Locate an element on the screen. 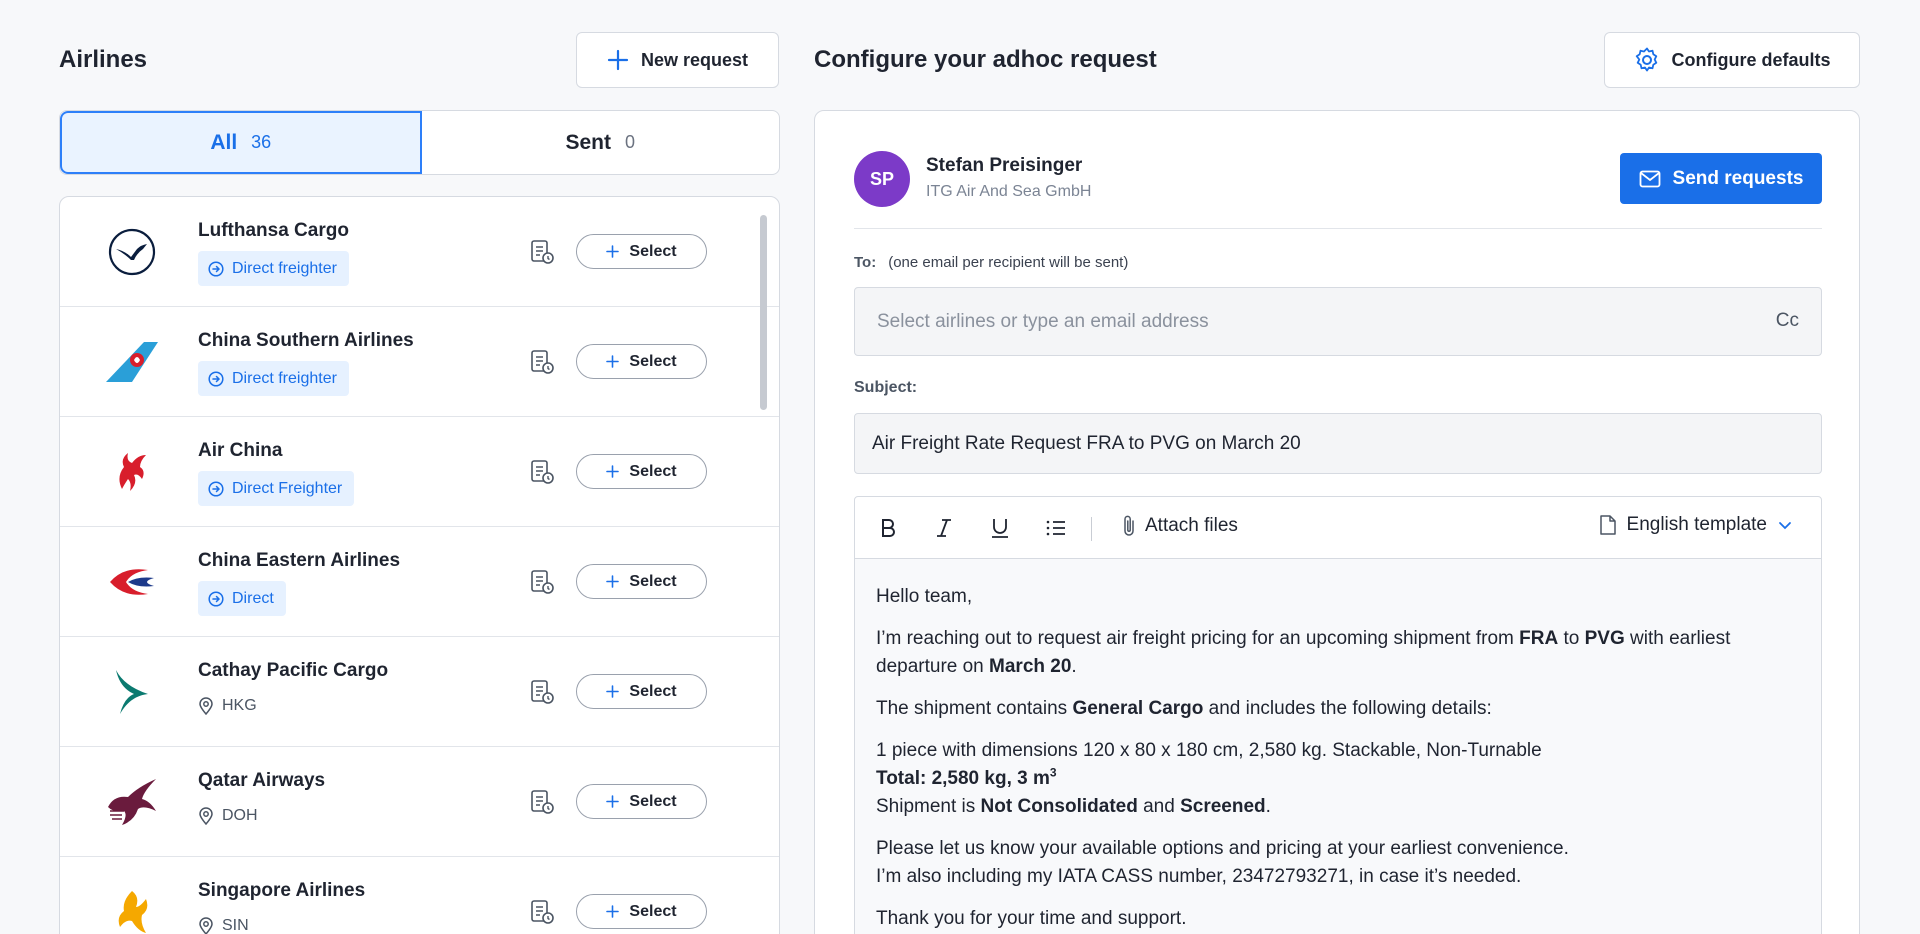 This screenshot has height=934, width=1920. new-request-button: New request is located at coordinates (677, 60).